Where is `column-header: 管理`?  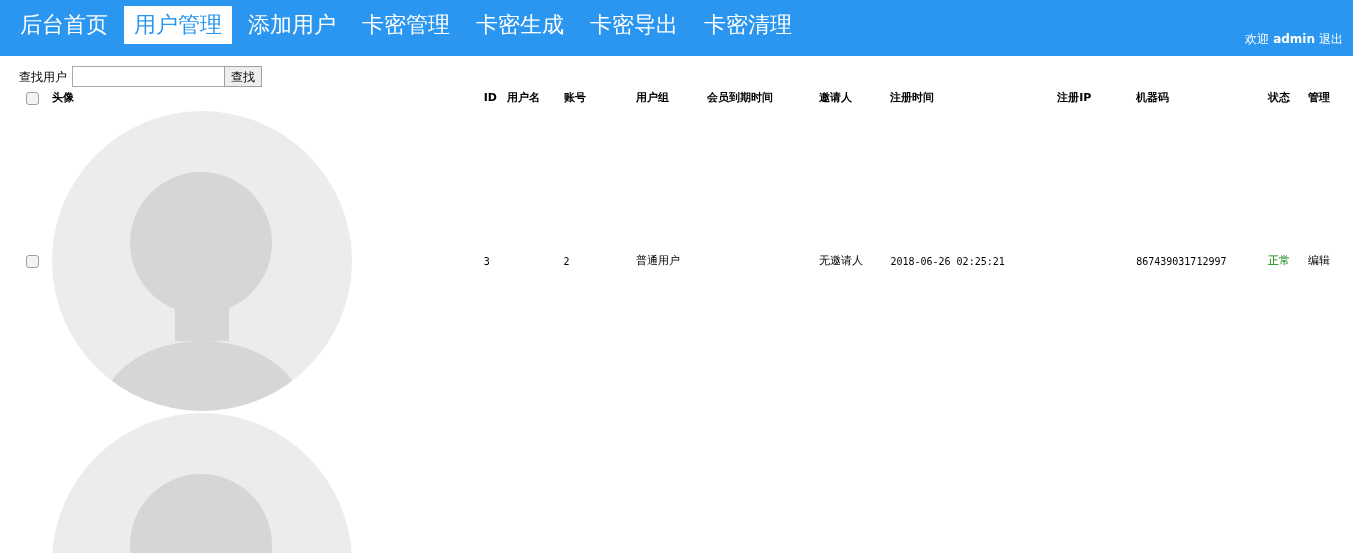 column-header: 管理 is located at coordinates (1319, 97).